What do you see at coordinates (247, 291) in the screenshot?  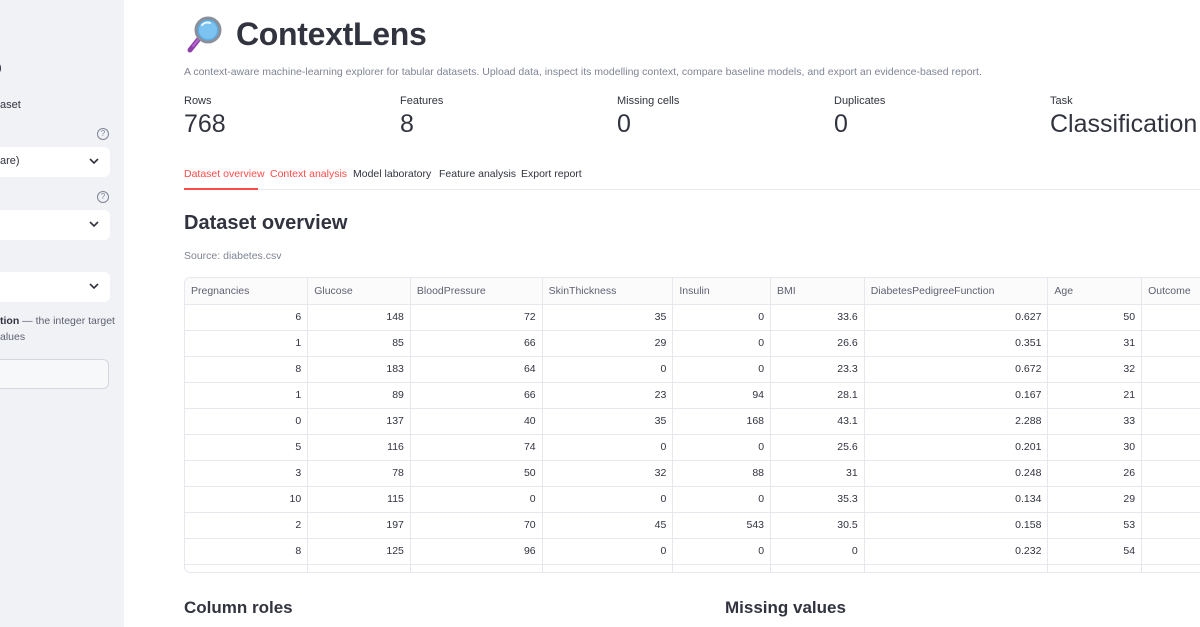 I see `column-header: Pregnancies` at bounding box center [247, 291].